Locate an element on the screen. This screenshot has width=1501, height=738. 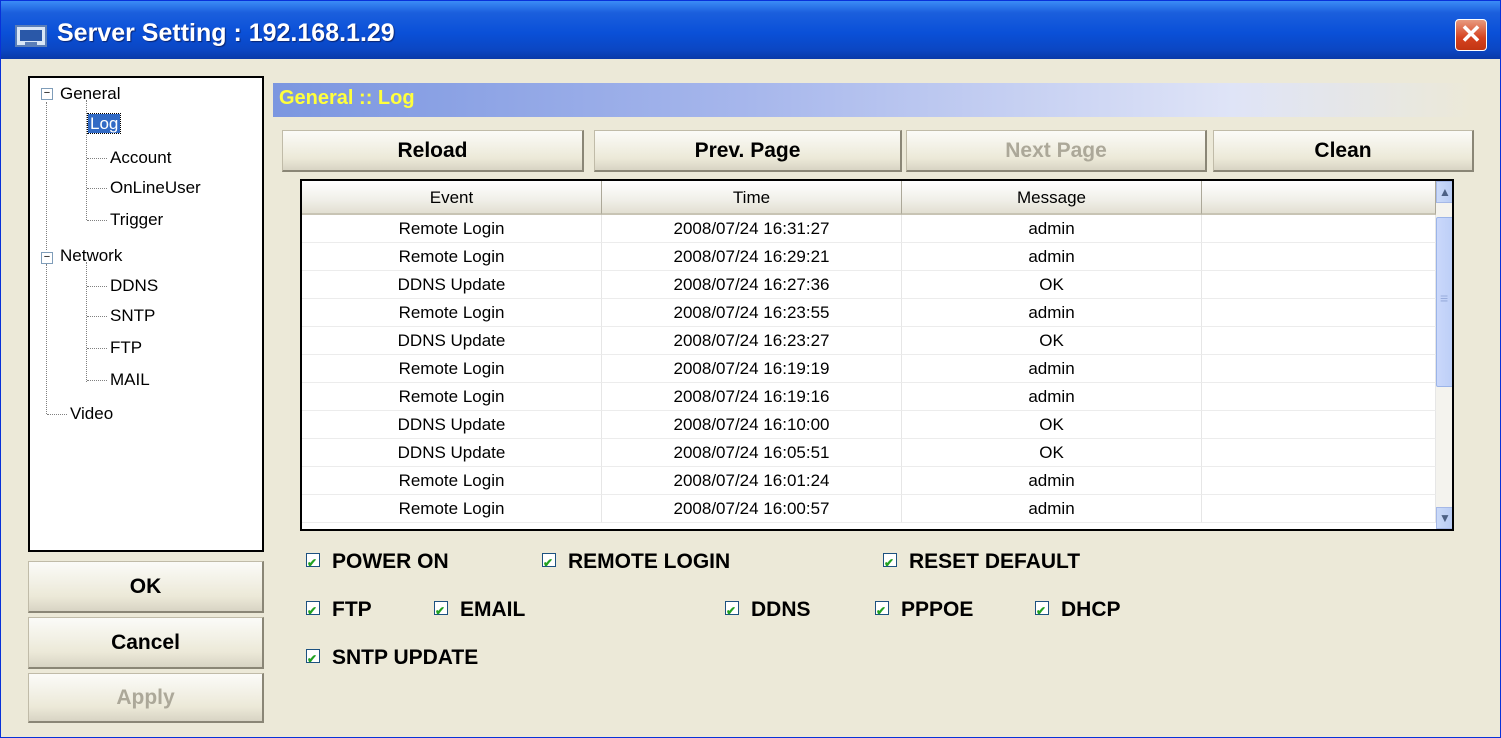
email-checkbox: EMAIL is located at coordinates (479, 610).